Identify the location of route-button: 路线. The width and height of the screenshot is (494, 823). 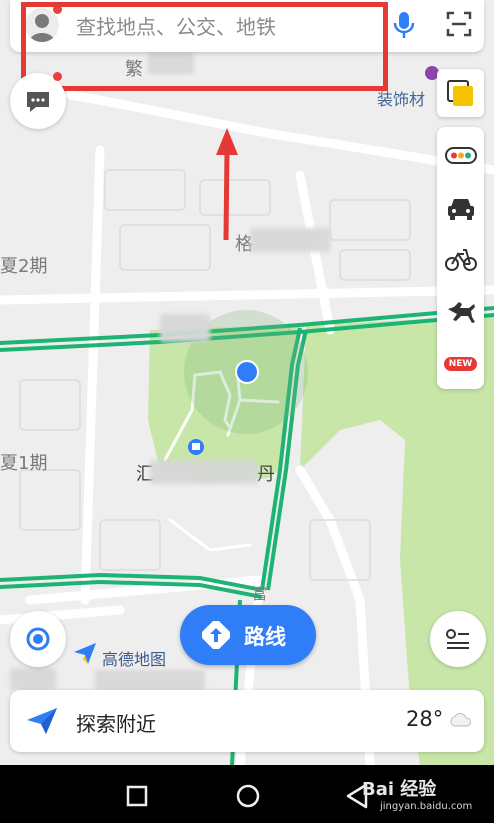
(248, 635).